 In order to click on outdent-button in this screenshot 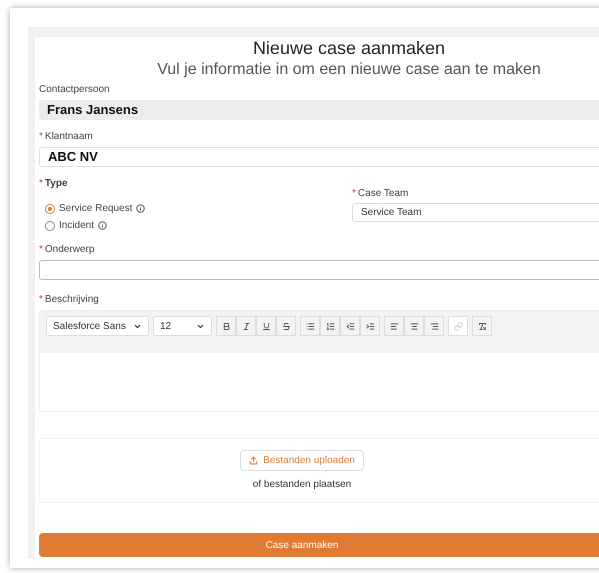, I will do `click(350, 326)`.